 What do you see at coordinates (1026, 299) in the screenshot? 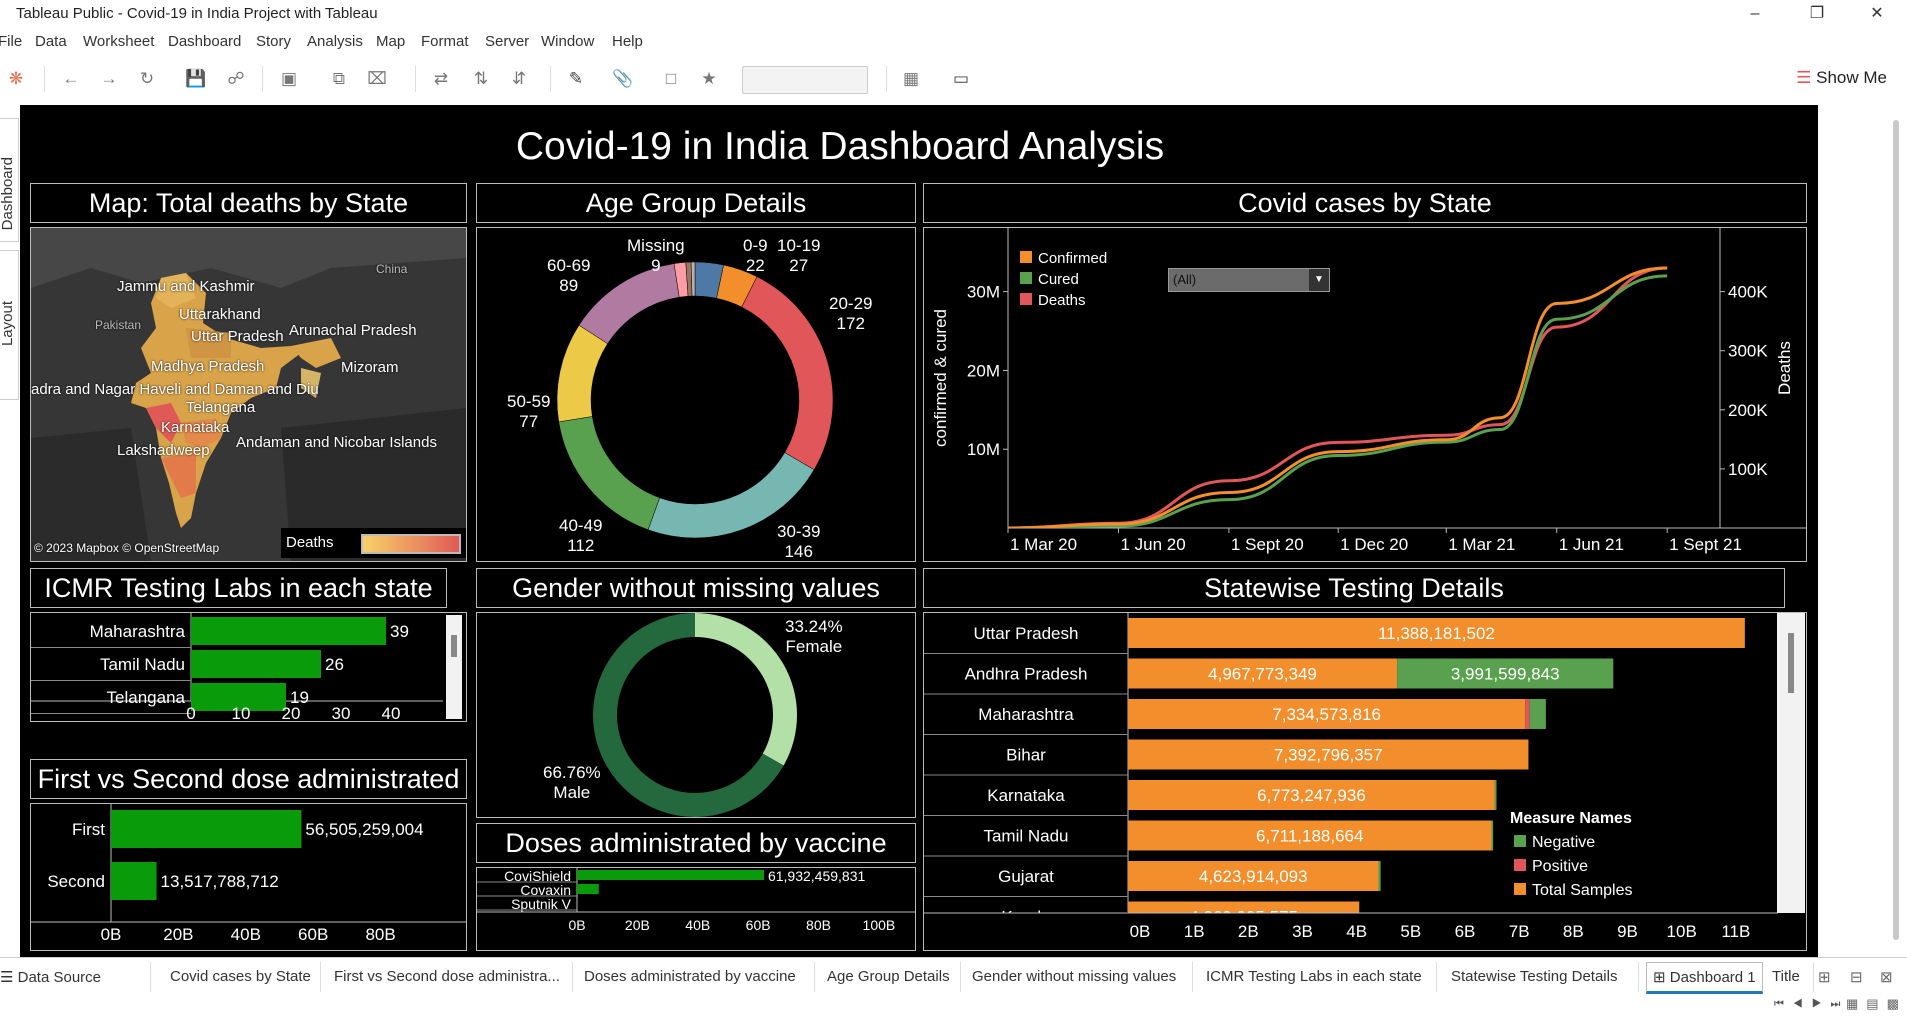
I see `swatch-red` at bounding box center [1026, 299].